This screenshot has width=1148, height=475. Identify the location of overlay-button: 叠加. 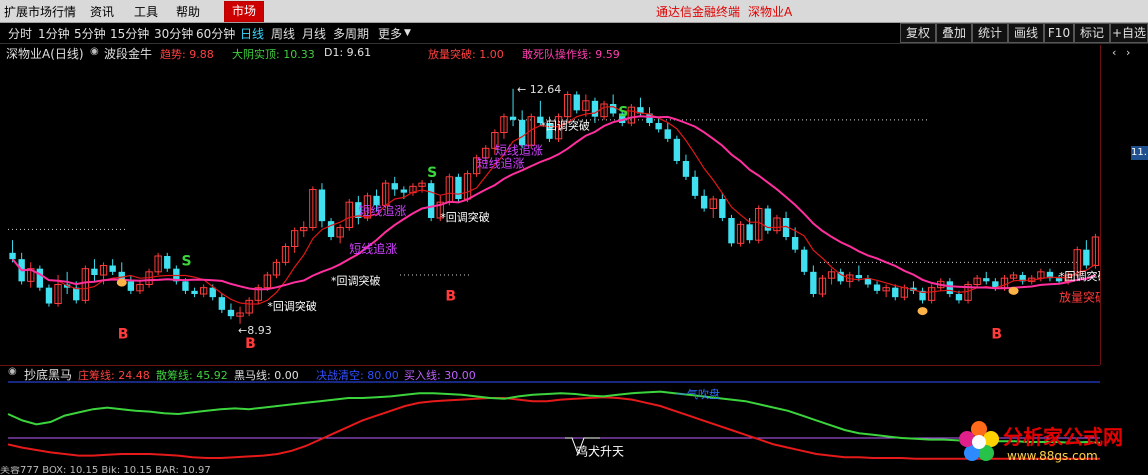
(954, 33).